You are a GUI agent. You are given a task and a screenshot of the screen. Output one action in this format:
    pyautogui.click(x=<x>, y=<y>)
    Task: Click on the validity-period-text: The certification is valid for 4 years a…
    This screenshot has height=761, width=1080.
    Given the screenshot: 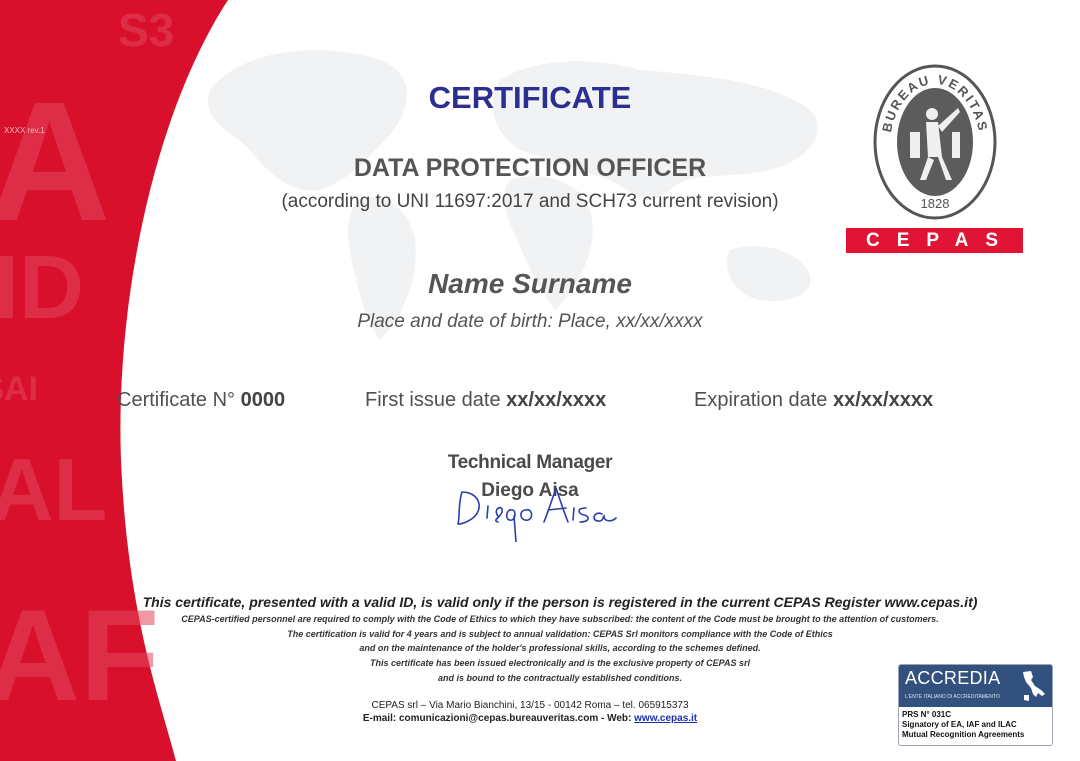 What is the action you would take?
    pyautogui.click(x=560, y=634)
    